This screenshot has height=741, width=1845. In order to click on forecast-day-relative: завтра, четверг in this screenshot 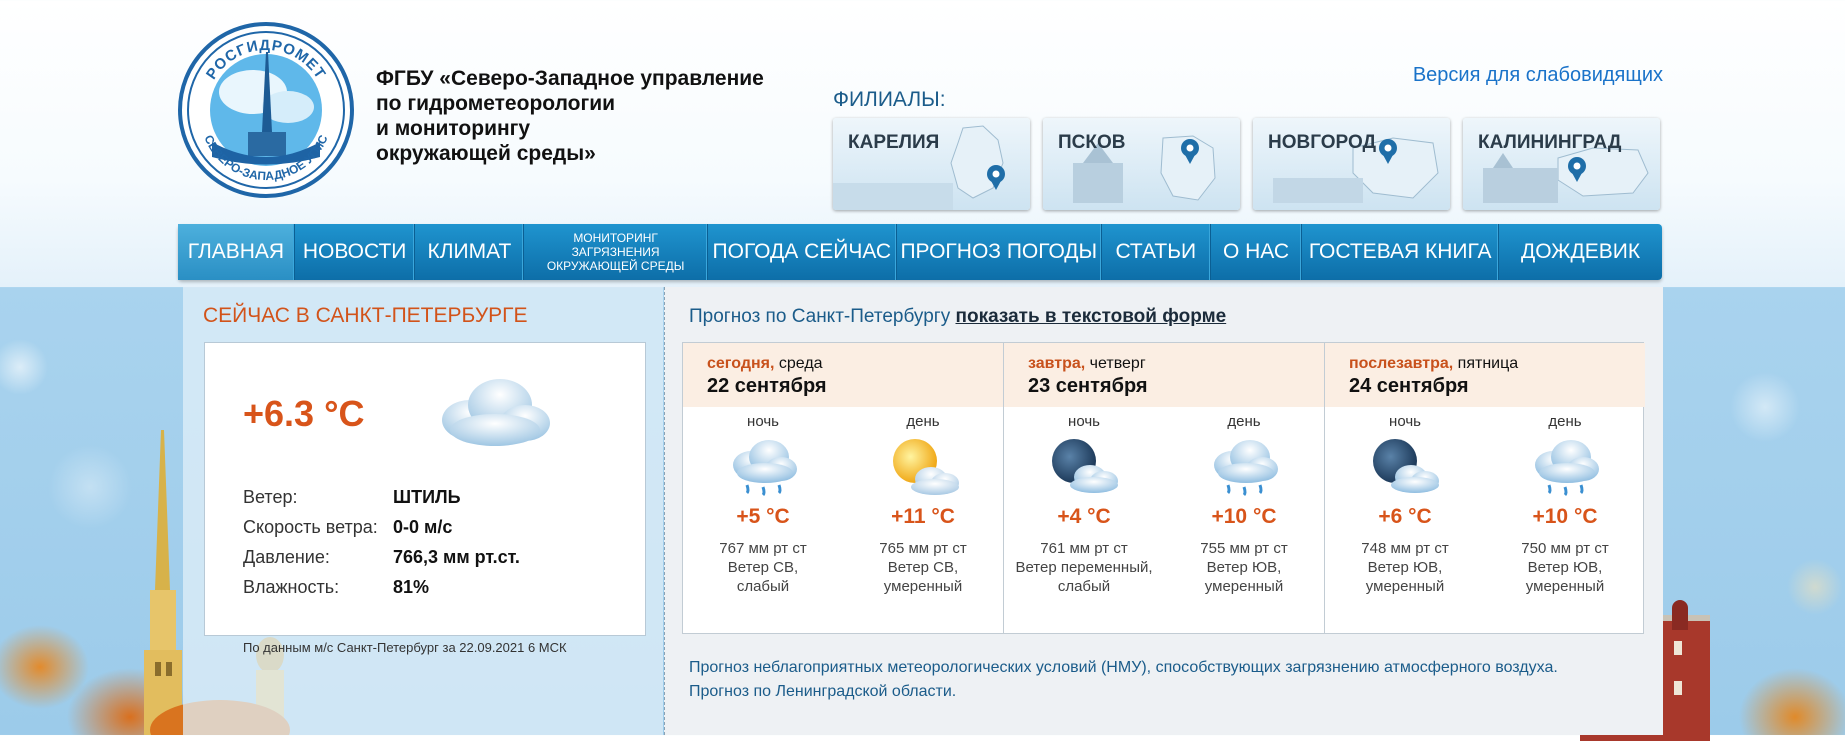, I will do `click(1176, 364)`.